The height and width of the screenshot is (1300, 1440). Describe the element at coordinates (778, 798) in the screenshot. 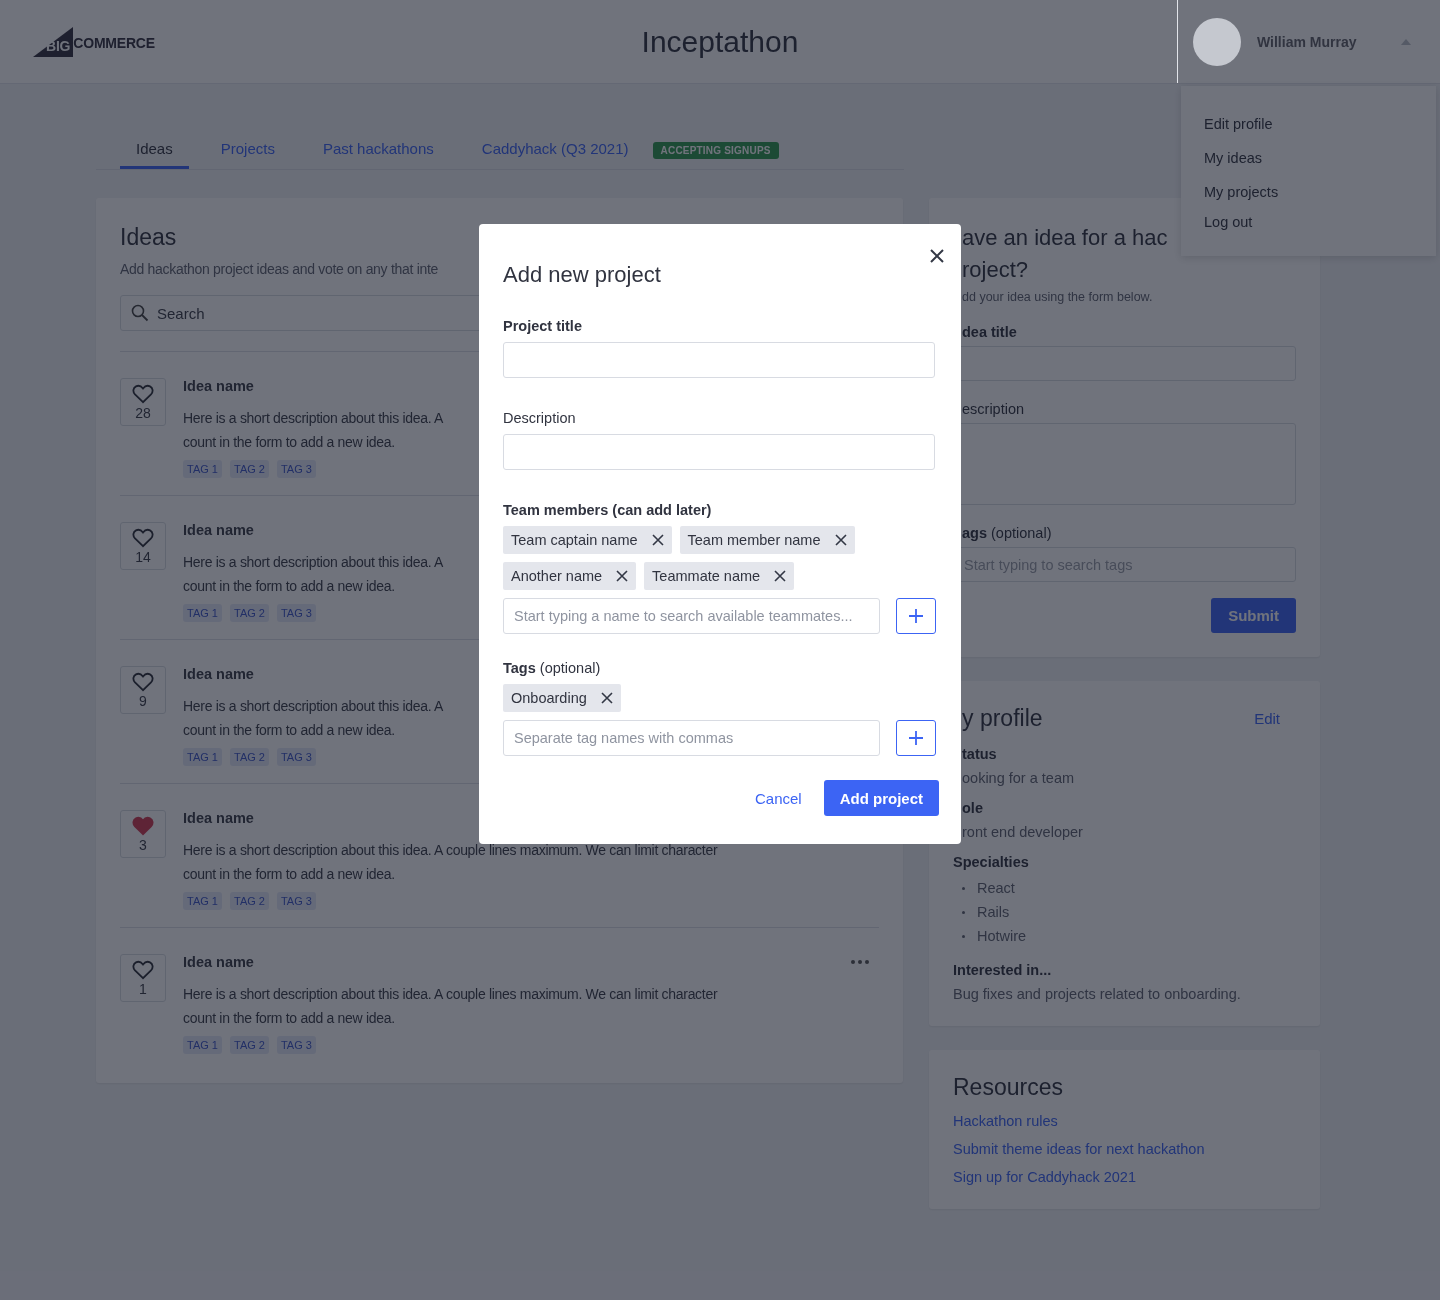

I see `cancel-link: Cancel` at that location.